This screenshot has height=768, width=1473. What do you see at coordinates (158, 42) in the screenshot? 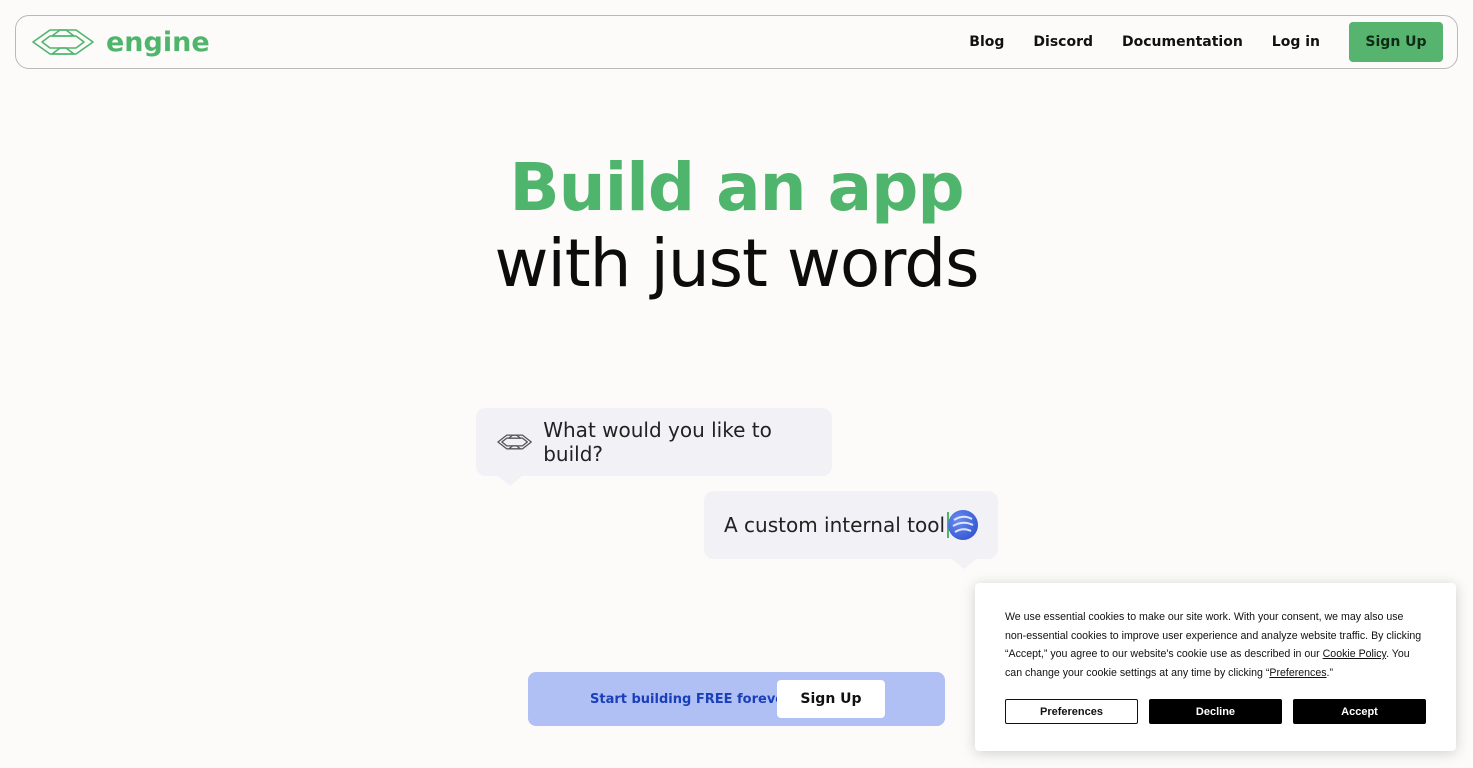
I see `brand-name: engine` at bounding box center [158, 42].